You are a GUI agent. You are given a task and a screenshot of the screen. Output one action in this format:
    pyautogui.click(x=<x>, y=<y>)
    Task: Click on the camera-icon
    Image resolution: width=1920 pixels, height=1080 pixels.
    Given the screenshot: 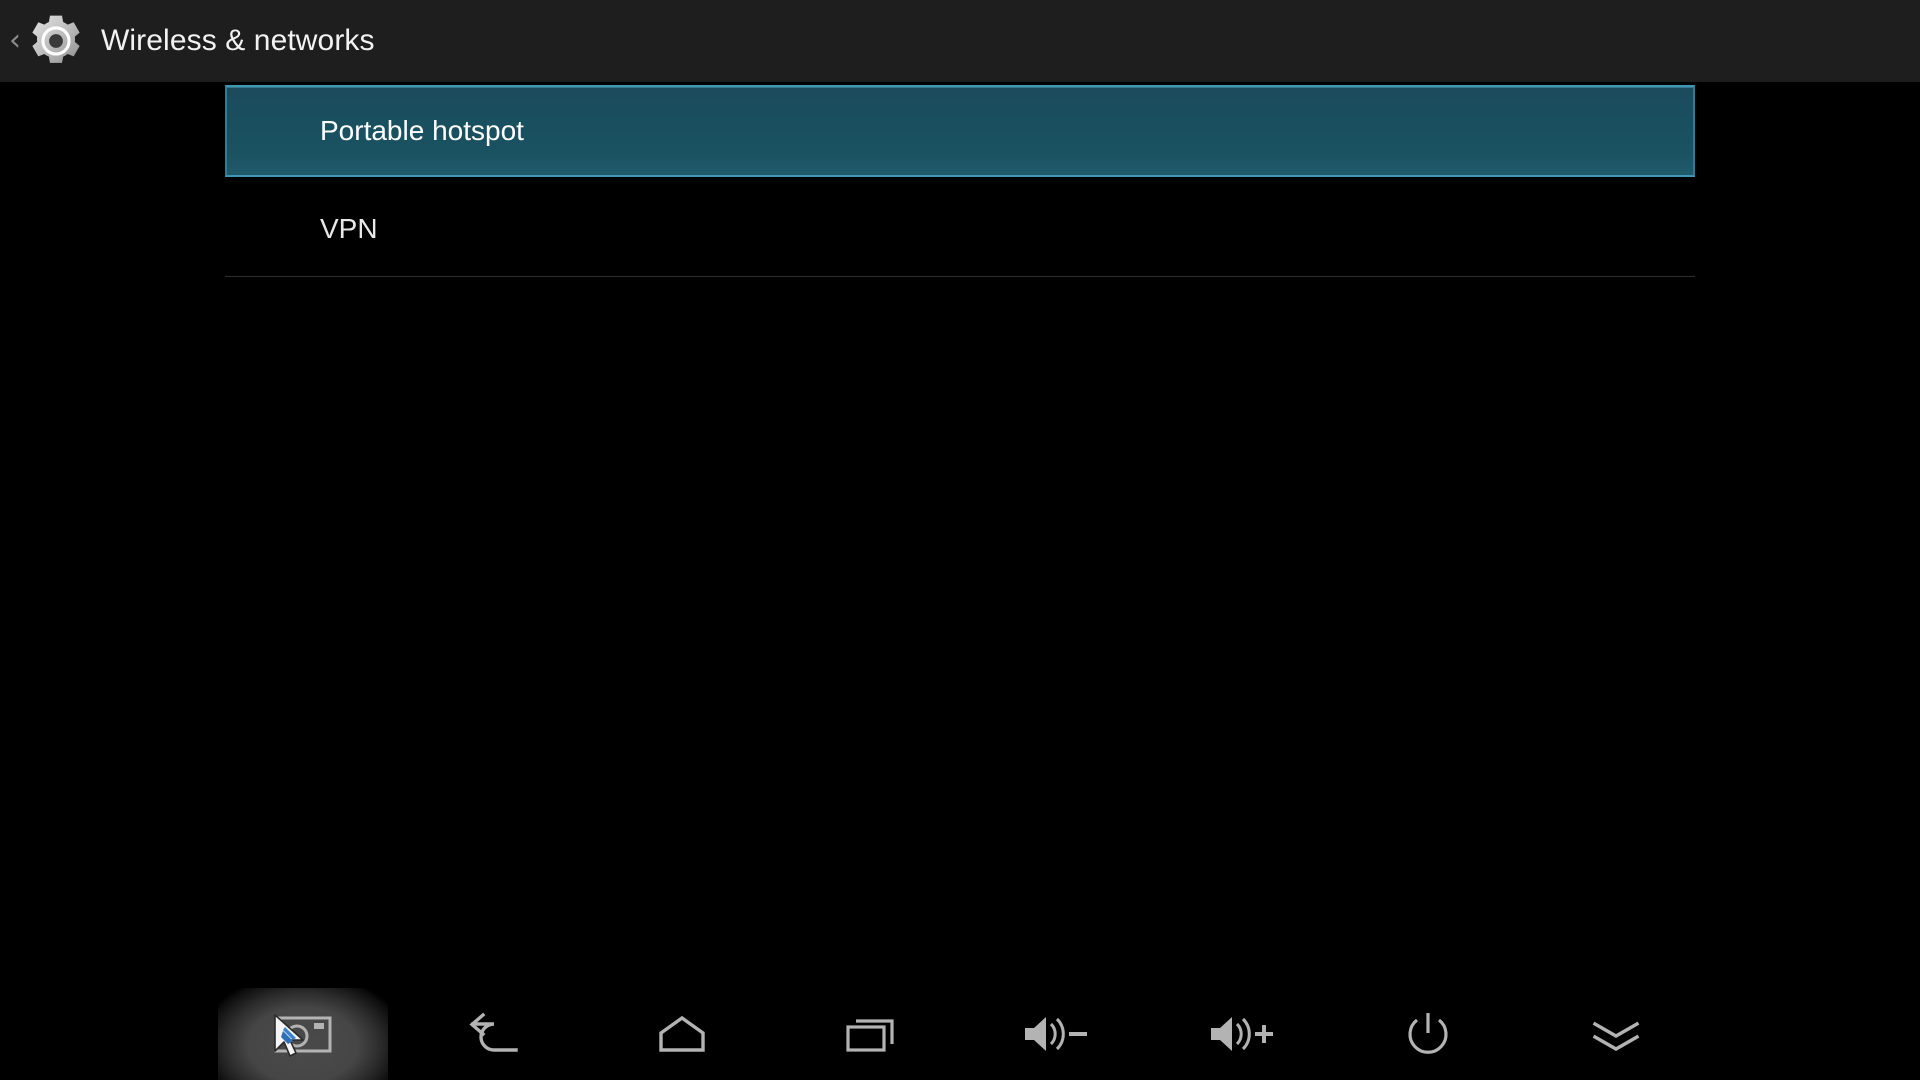 What is the action you would take?
    pyautogui.click(x=303, y=1034)
    